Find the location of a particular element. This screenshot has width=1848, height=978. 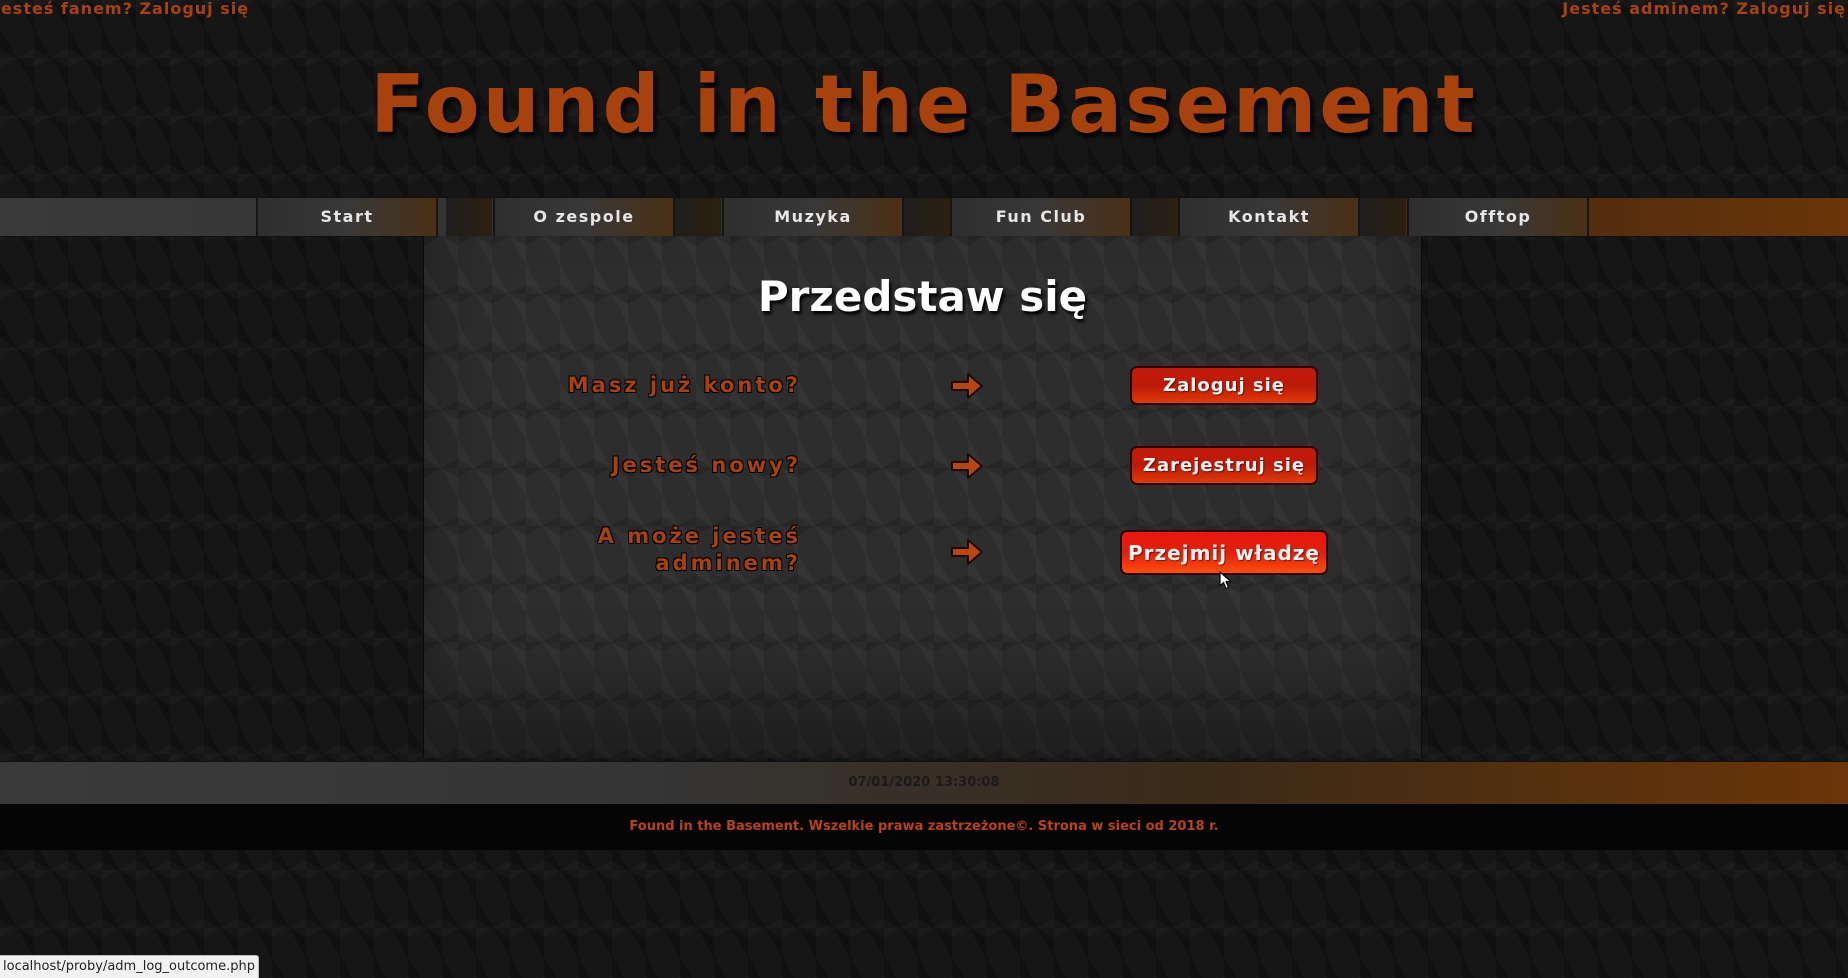

status-bar-url: localhost/proby/adm_log_outcome.php is located at coordinates (129, 966).